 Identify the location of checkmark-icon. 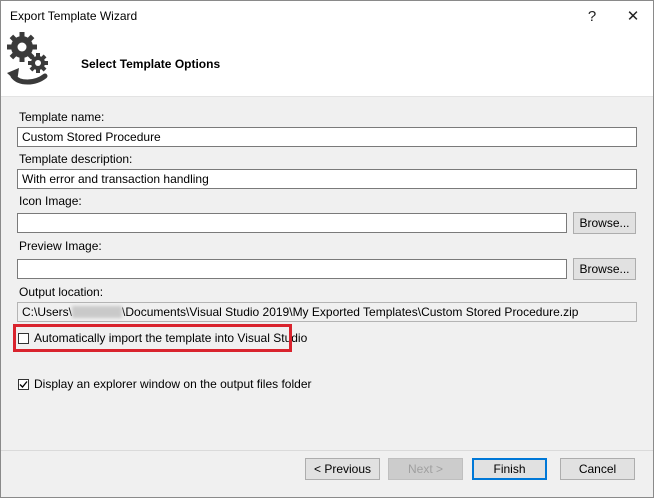
(23, 384).